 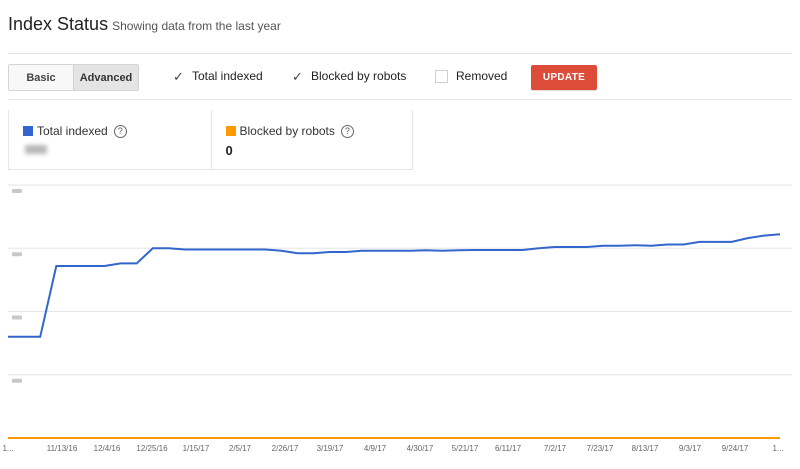 I want to click on x-tick-label: 4/9/17, so click(x=375, y=448).